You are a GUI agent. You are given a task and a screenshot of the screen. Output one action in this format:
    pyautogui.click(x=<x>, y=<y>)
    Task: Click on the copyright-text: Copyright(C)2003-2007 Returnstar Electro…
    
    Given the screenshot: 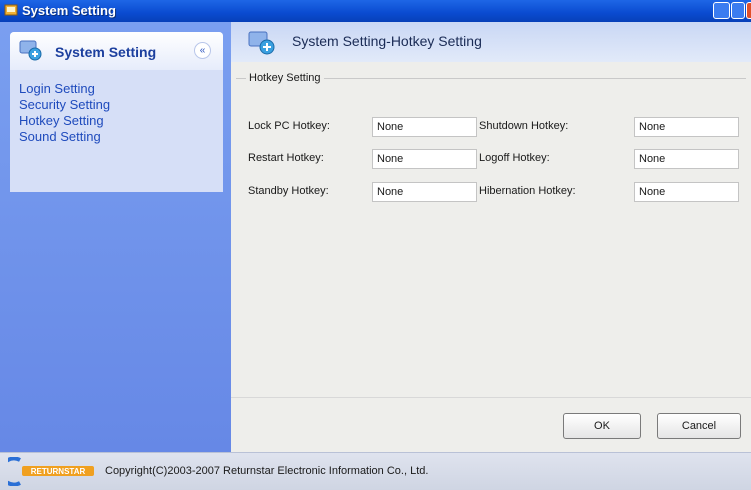 What is the action you would take?
    pyautogui.click(x=267, y=471)
    